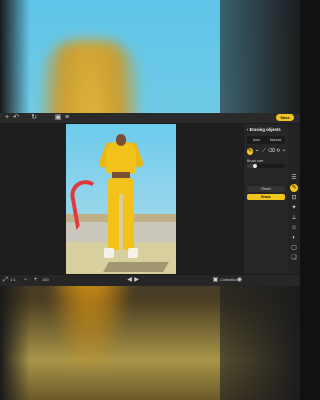 The image size is (320, 400). I want to click on transform-icon: ⟂, so click(294, 218).